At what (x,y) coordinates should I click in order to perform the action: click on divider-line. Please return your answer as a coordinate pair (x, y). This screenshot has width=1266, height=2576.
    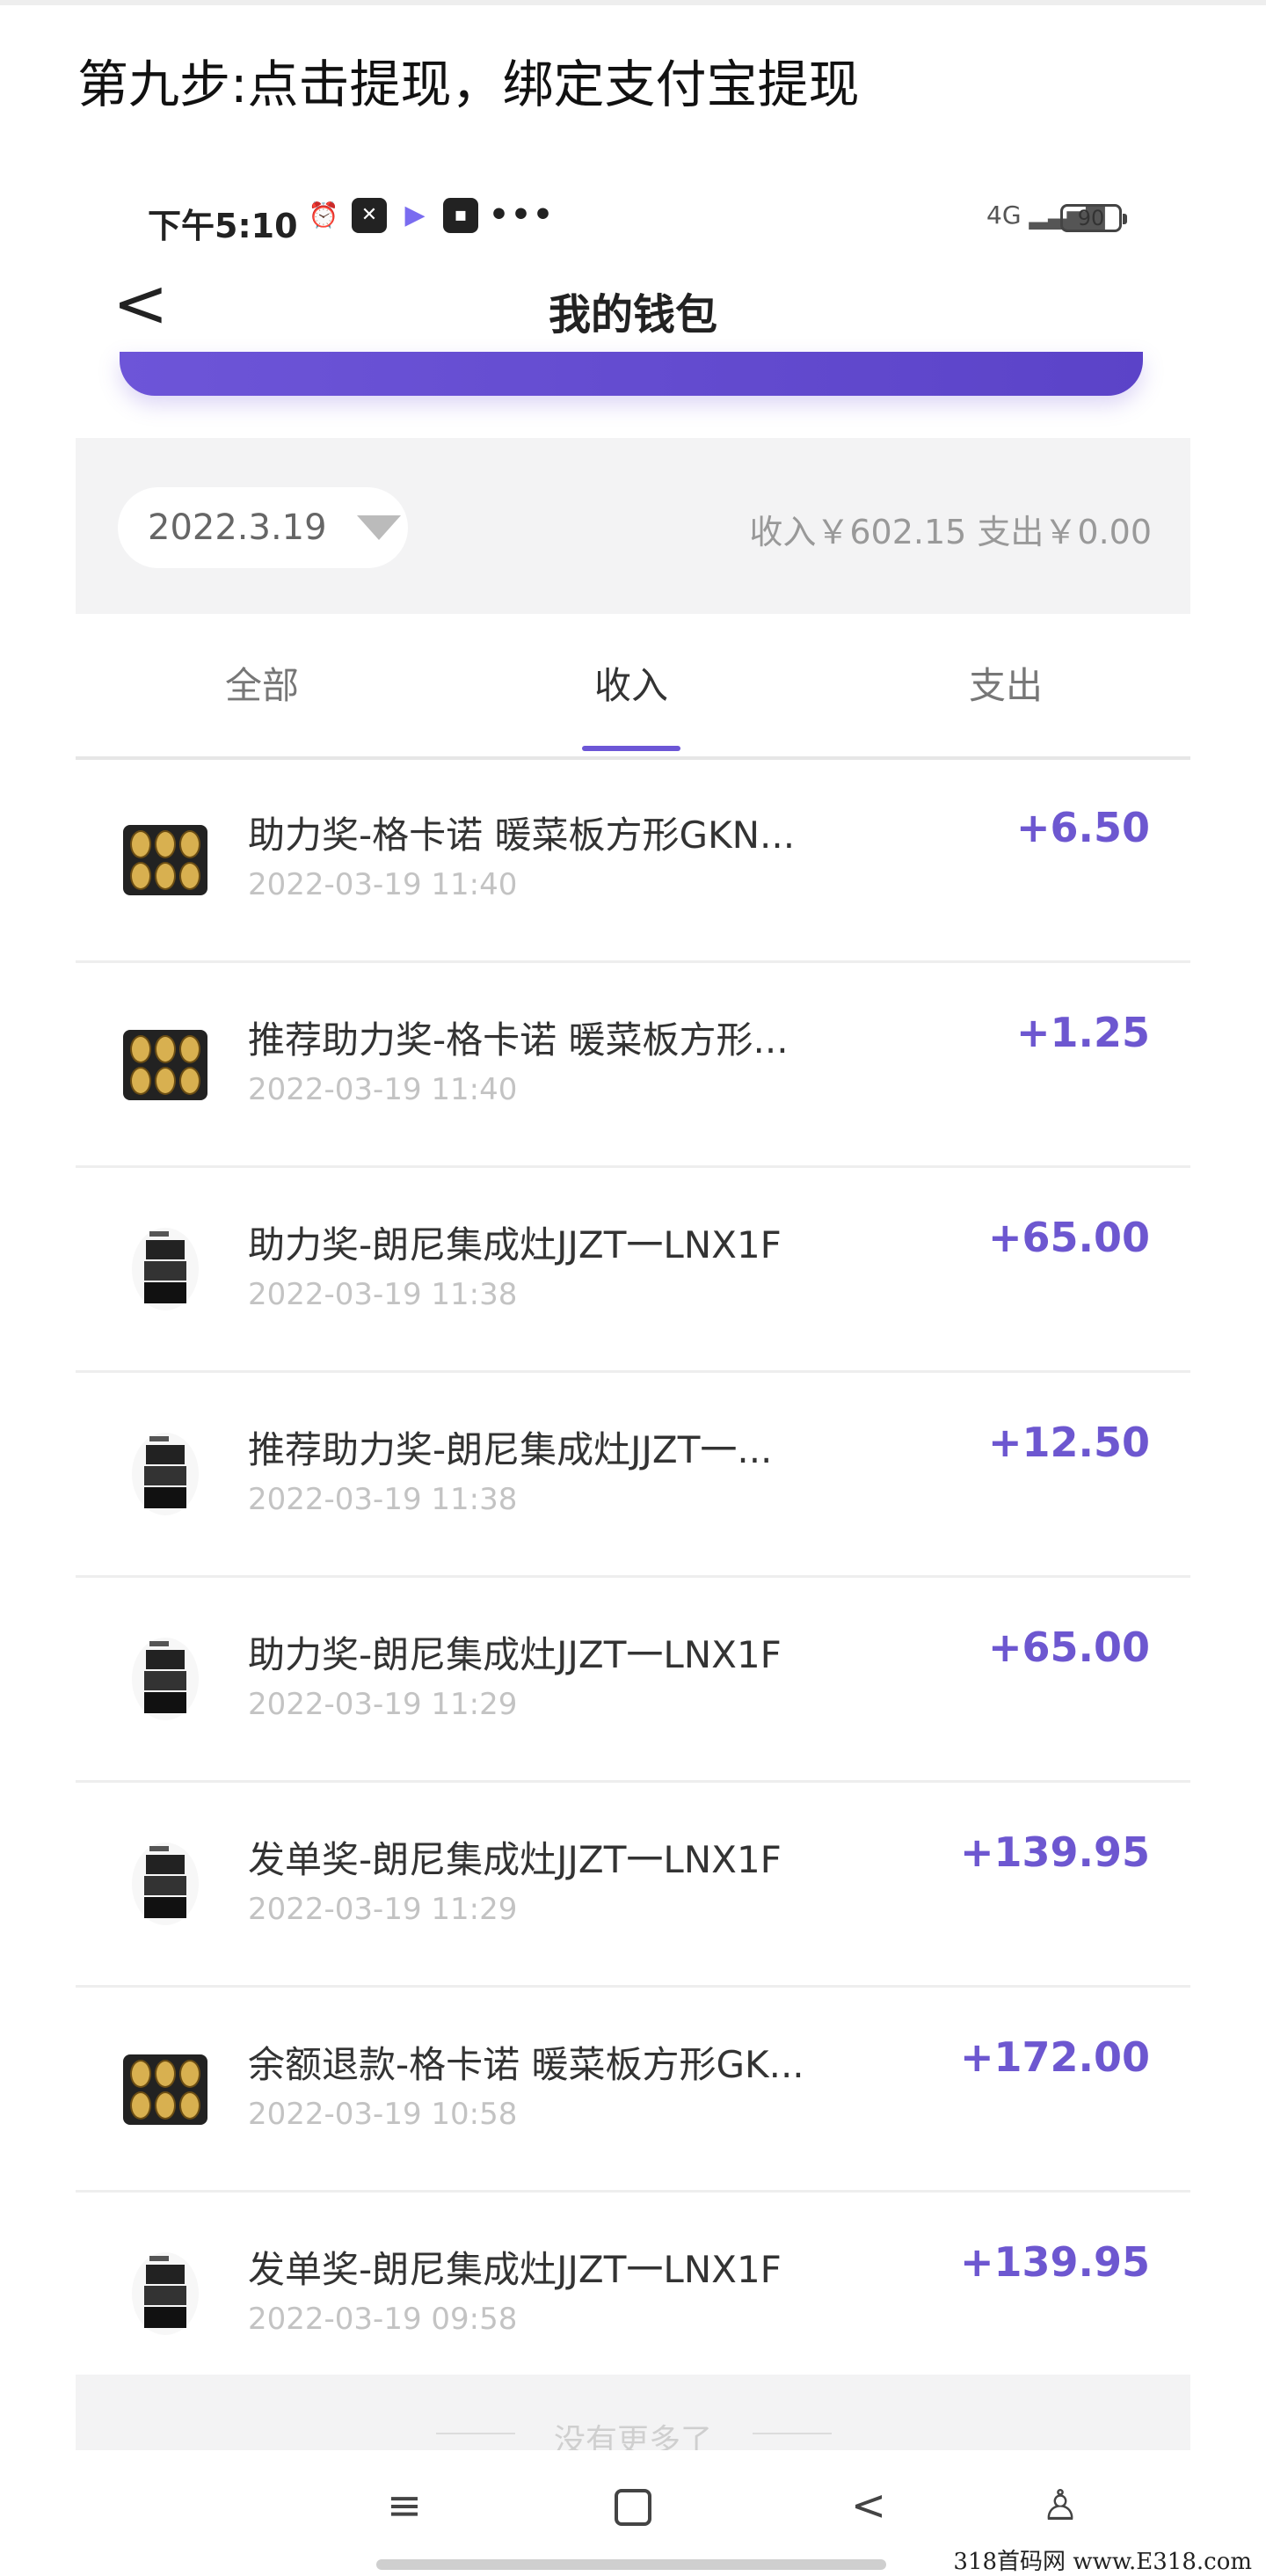
    Looking at the image, I should click on (792, 2433).